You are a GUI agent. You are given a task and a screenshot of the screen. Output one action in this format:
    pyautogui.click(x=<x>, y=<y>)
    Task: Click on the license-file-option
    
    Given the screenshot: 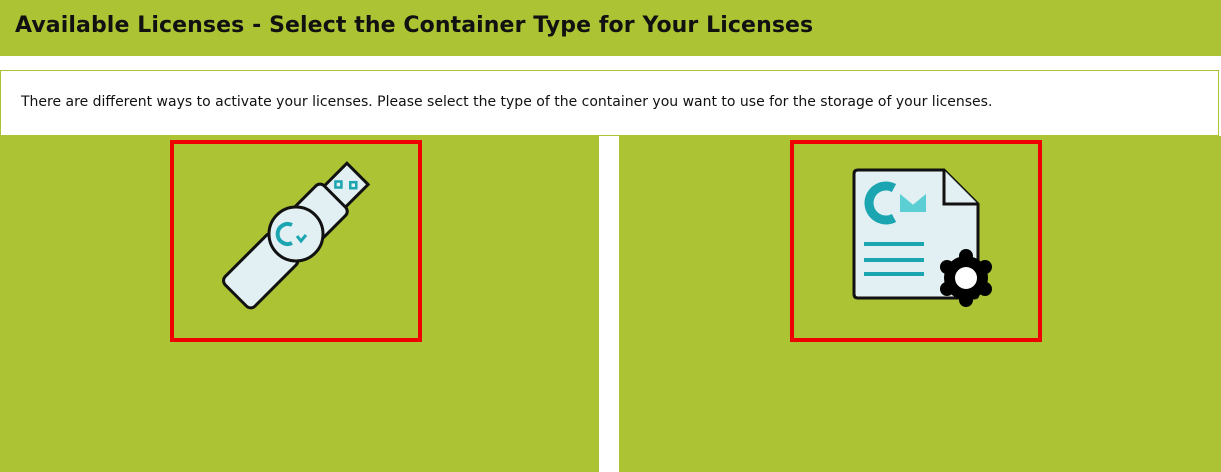 What is the action you would take?
    pyautogui.click(x=916, y=241)
    